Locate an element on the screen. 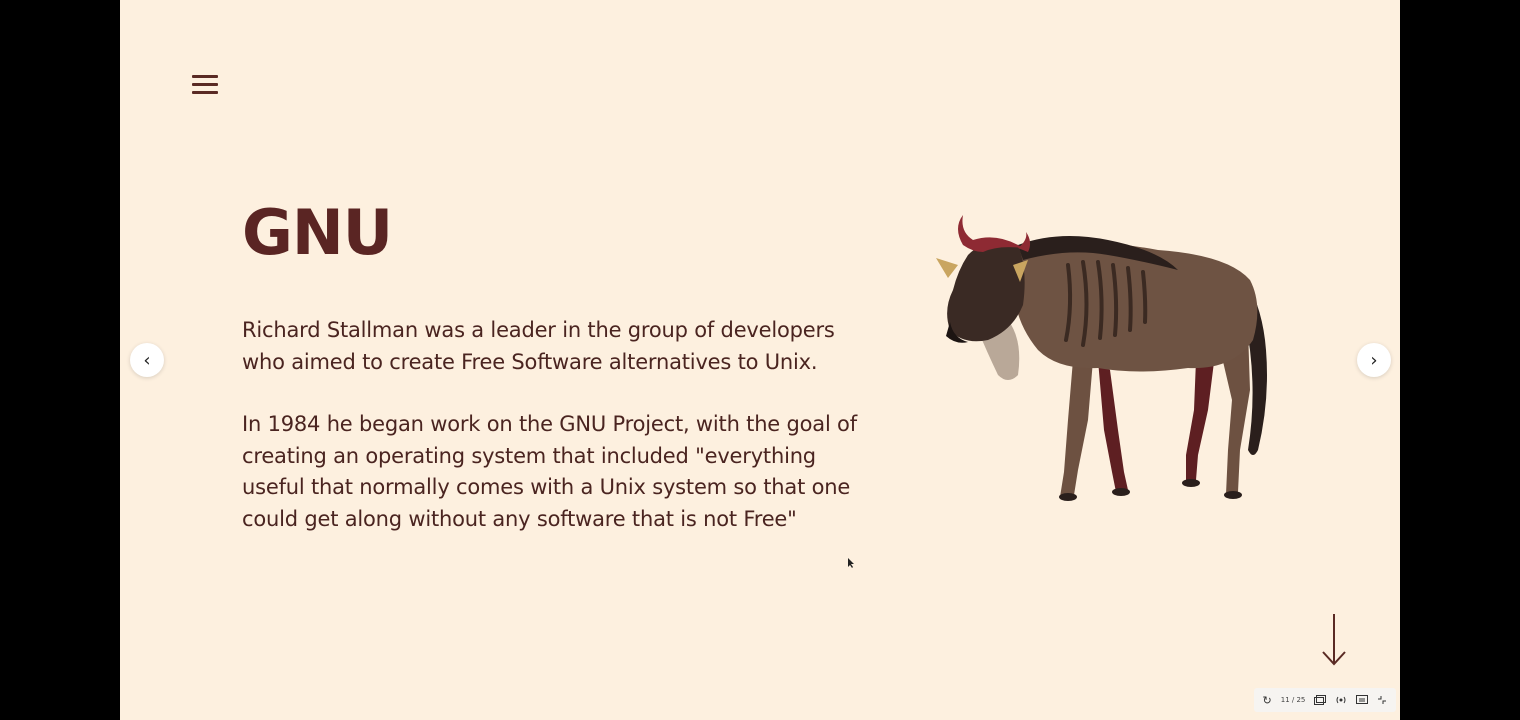 This screenshot has height=720, width=1520. prev-slide-button: ‹ is located at coordinates (147, 360).